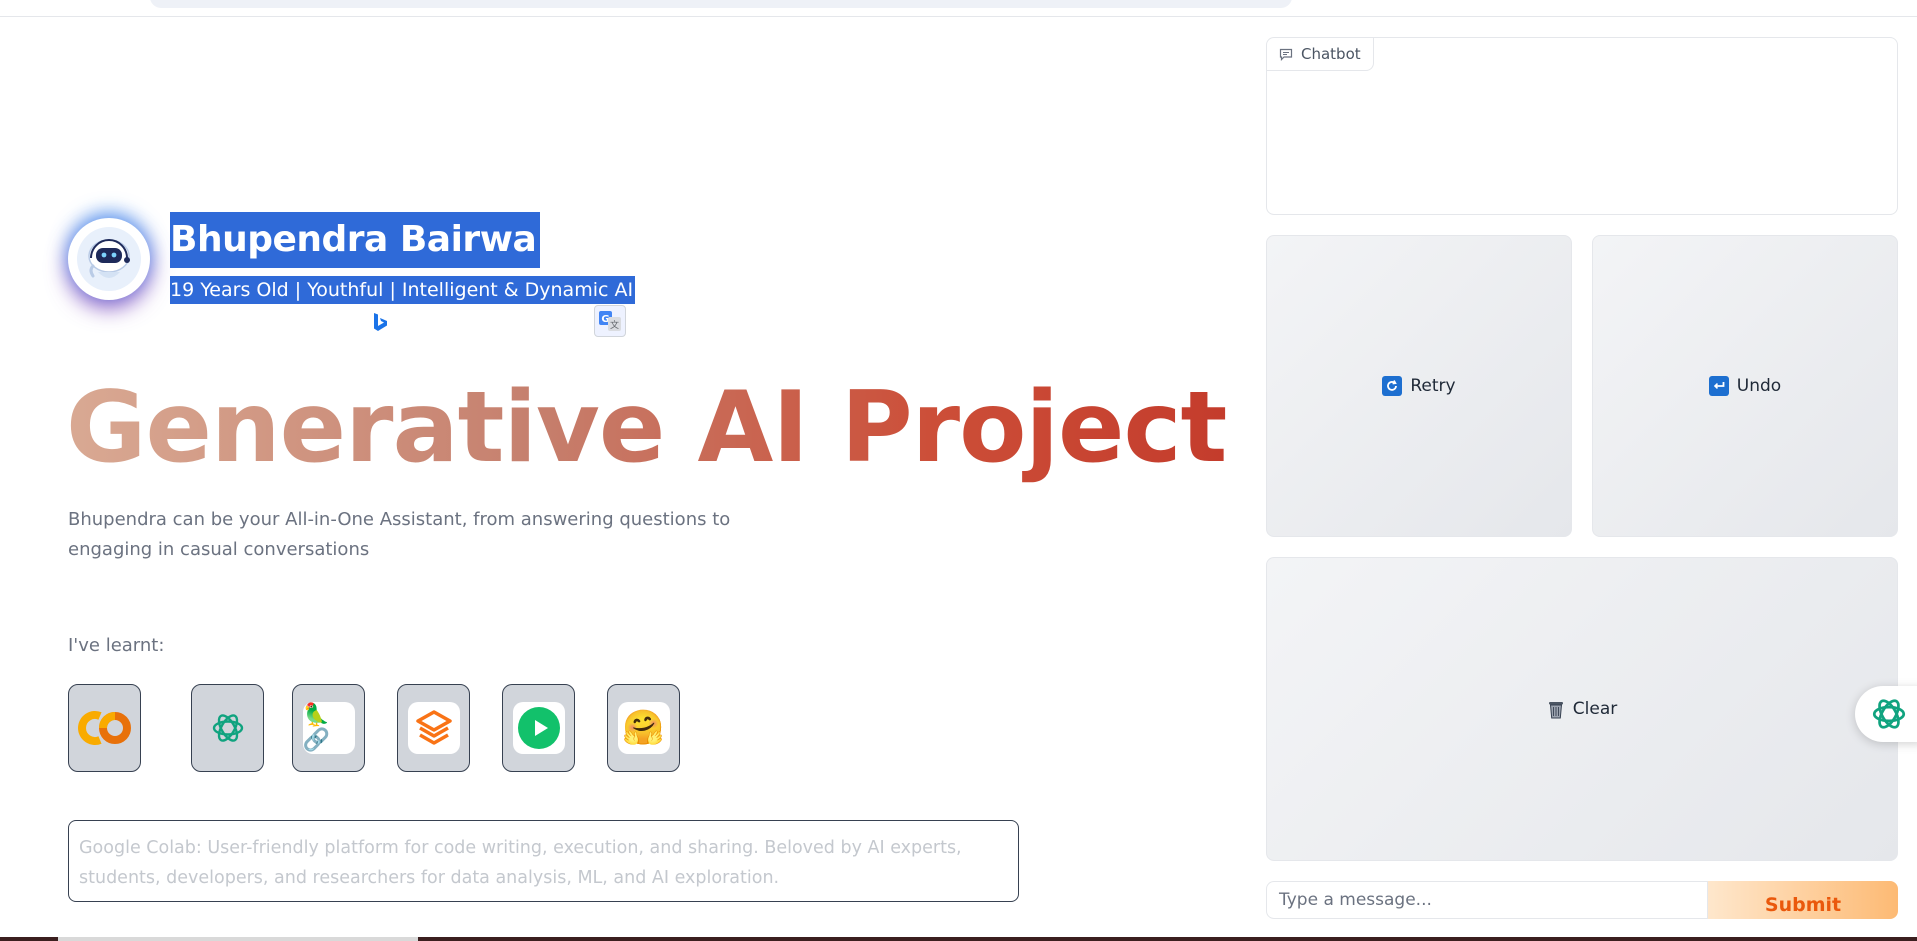 Image resolution: width=1917 pixels, height=941 pixels. What do you see at coordinates (316, 728) in the screenshot?
I see `langchain-parrot-icon: 🦜🔗` at bounding box center [316, 728].